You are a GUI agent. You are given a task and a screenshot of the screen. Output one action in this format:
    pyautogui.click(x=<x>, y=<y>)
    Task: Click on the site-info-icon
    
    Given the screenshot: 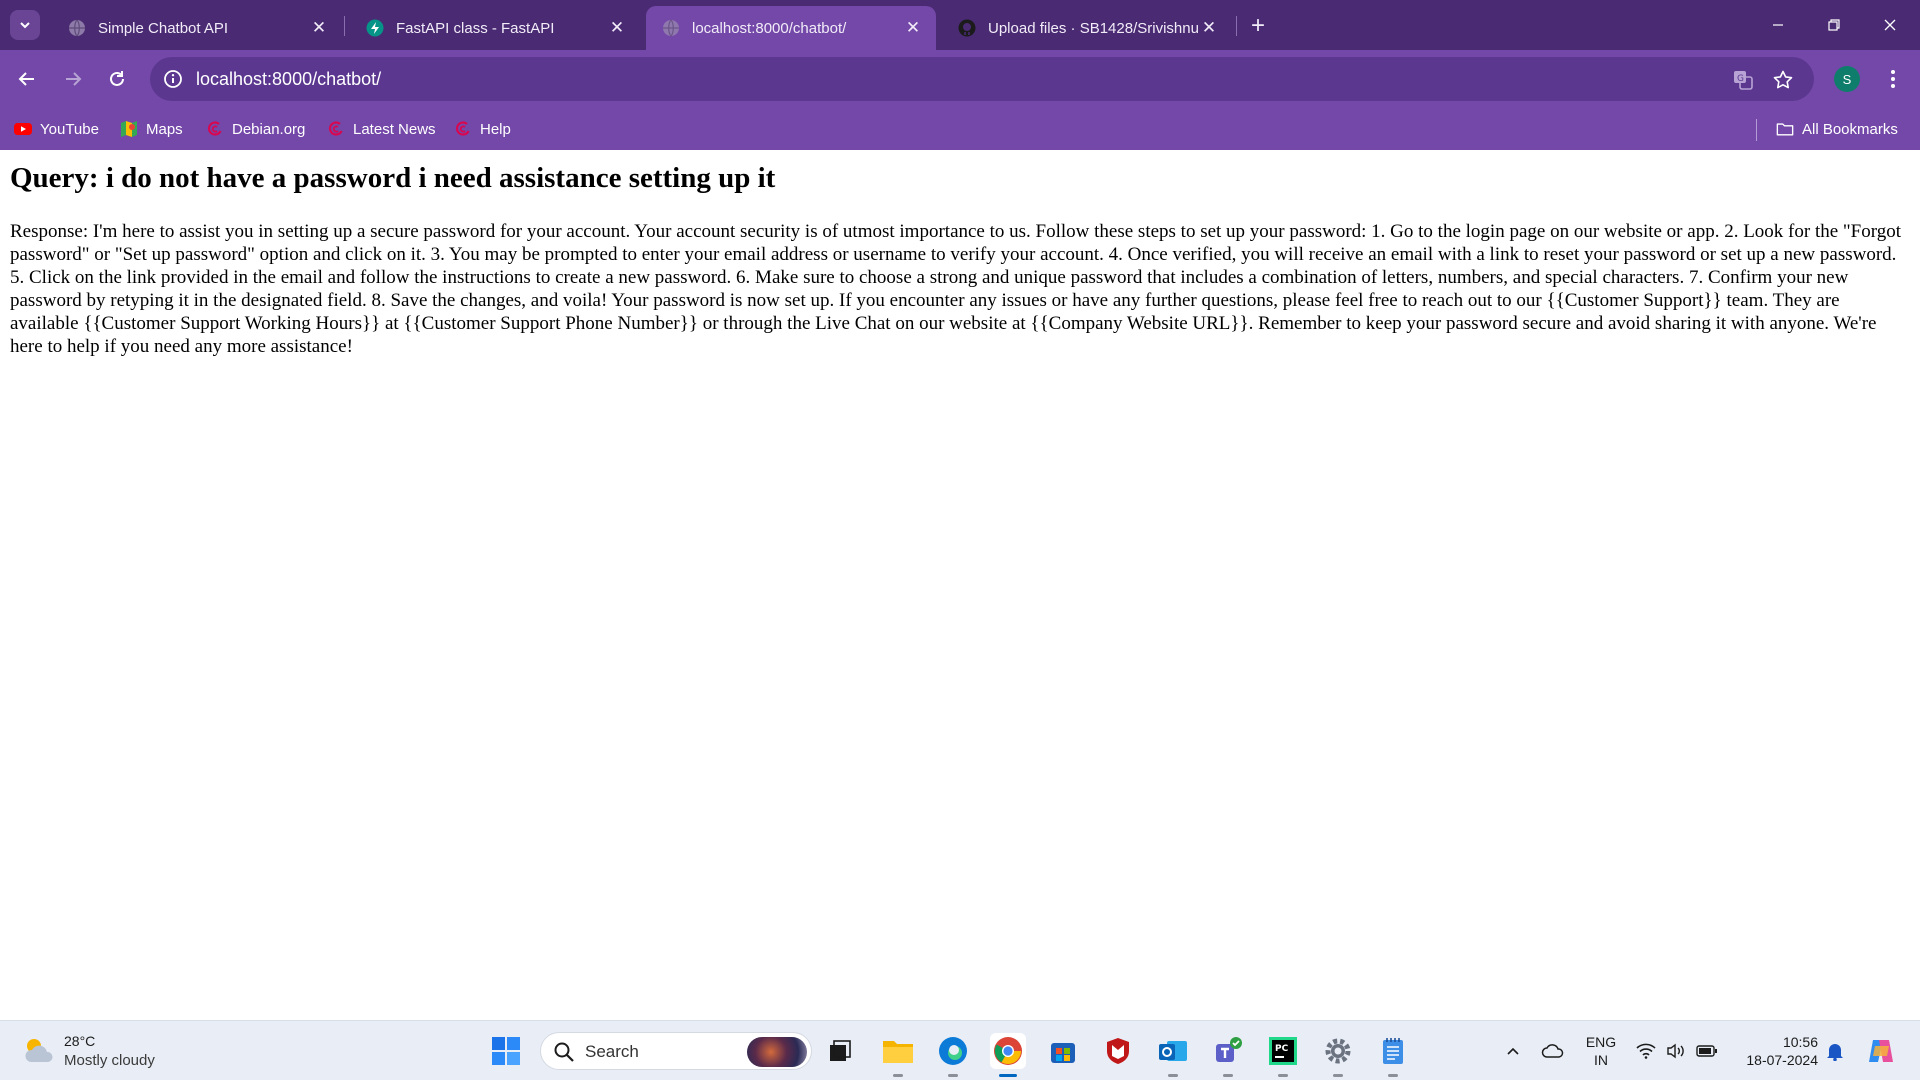 What is the action you would take?
    pyautogui.click(x=173, y=79)
    